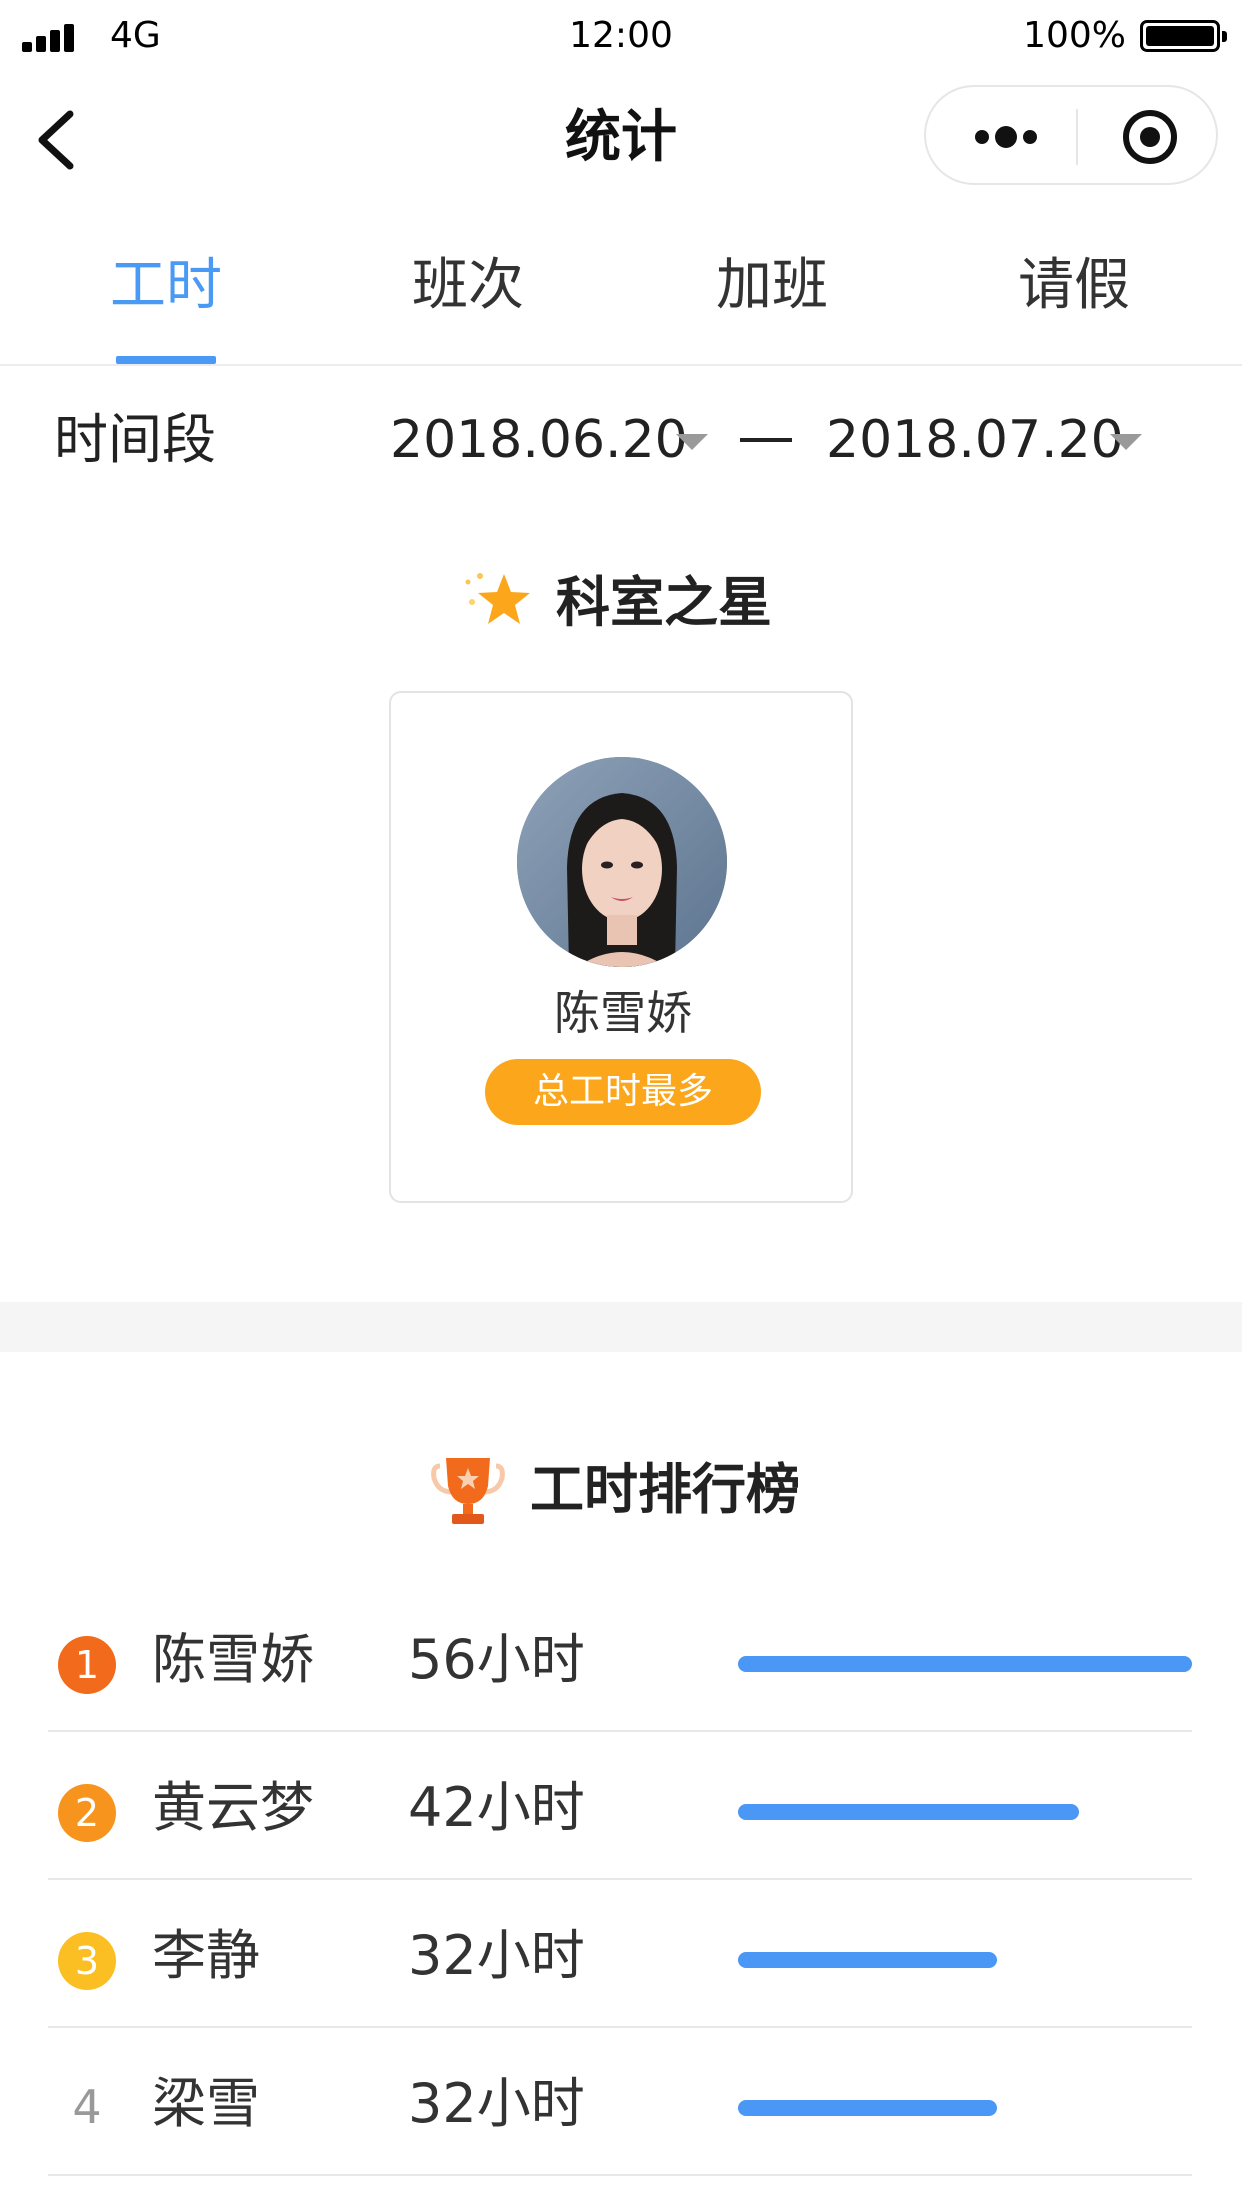  What do you see at coordinates (620, 1806) in the screenshot?
I see `ranking-row: 2 黄云梦 42小时` at bounding box center [620, 1806].